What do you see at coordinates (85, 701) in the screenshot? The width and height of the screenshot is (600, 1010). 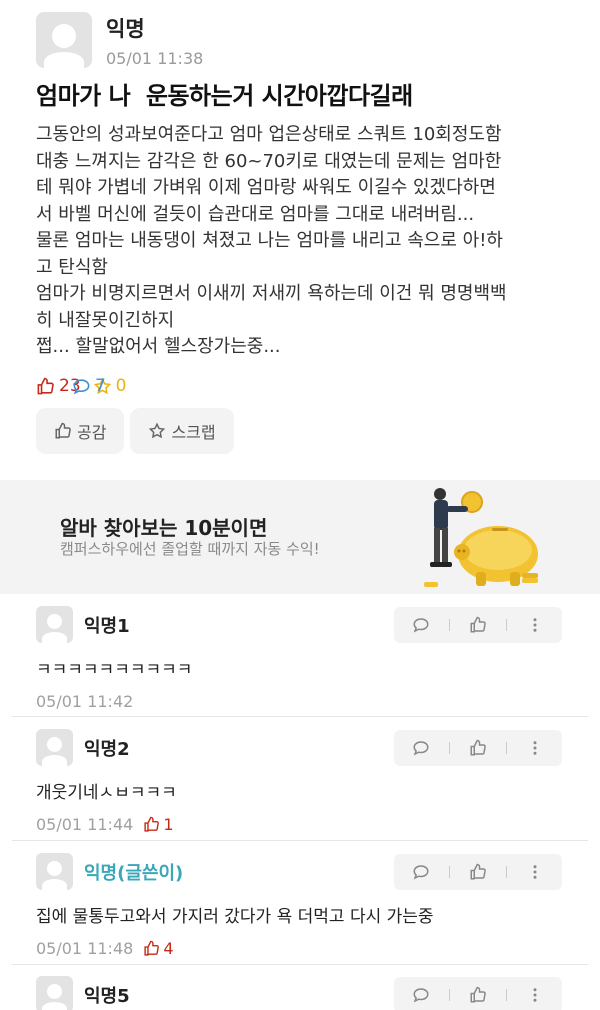 I see `comment-time: 05/01 11:42` at bounding box center [85, 701].